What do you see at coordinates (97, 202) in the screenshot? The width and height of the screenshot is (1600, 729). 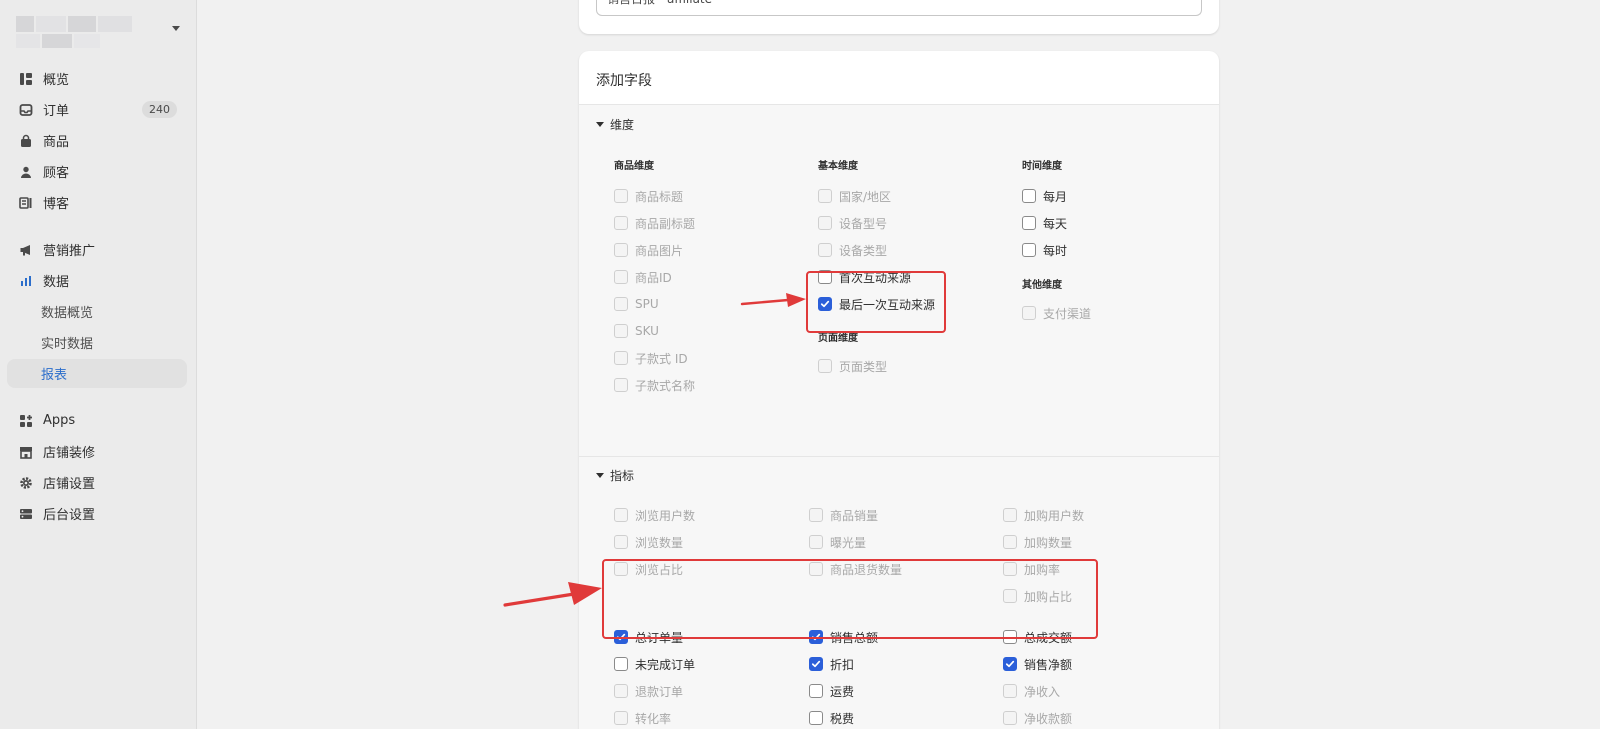 I see `nav-item-blog: 博客` at bounding box center [97, 202].